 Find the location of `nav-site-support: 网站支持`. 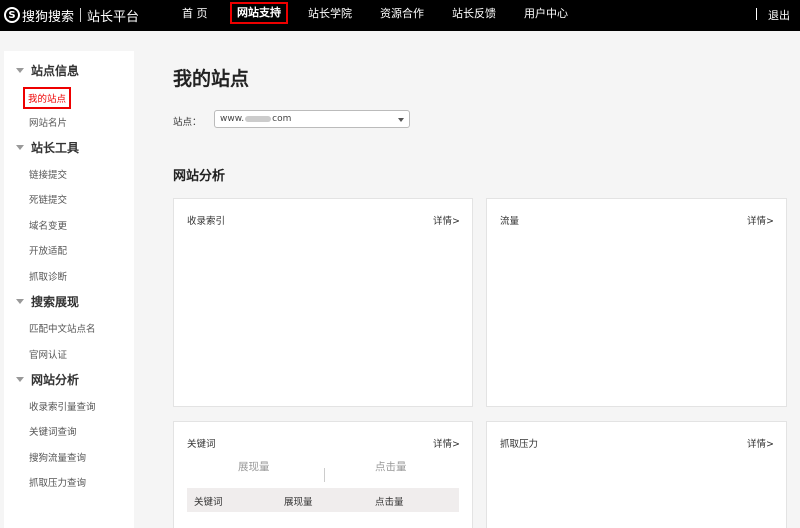

nav-site-support: 网站支持 is located at coordinates (259, 13).